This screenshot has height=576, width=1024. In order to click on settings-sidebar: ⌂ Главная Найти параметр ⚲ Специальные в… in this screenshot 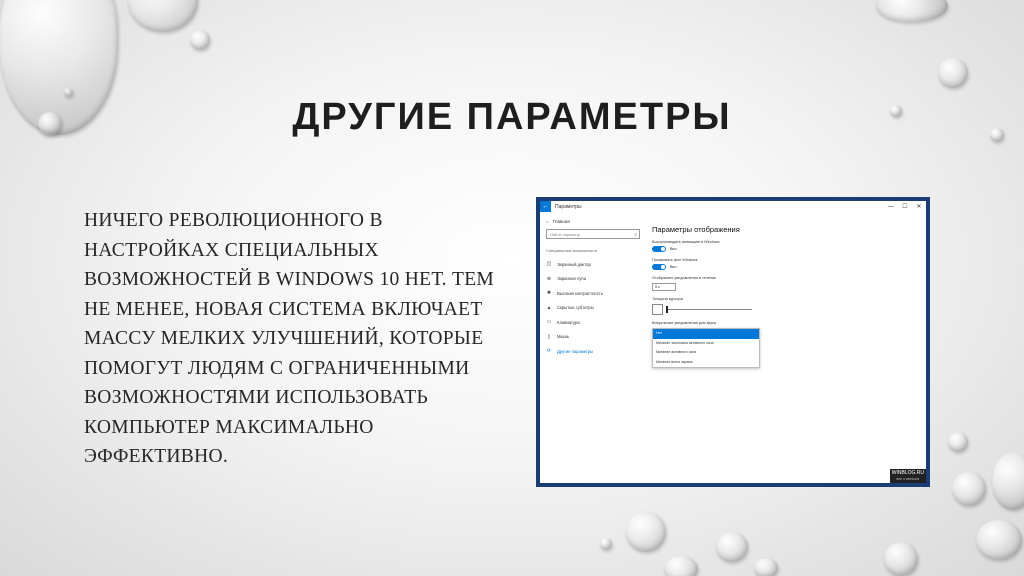, I will do `click(593, 347)`.